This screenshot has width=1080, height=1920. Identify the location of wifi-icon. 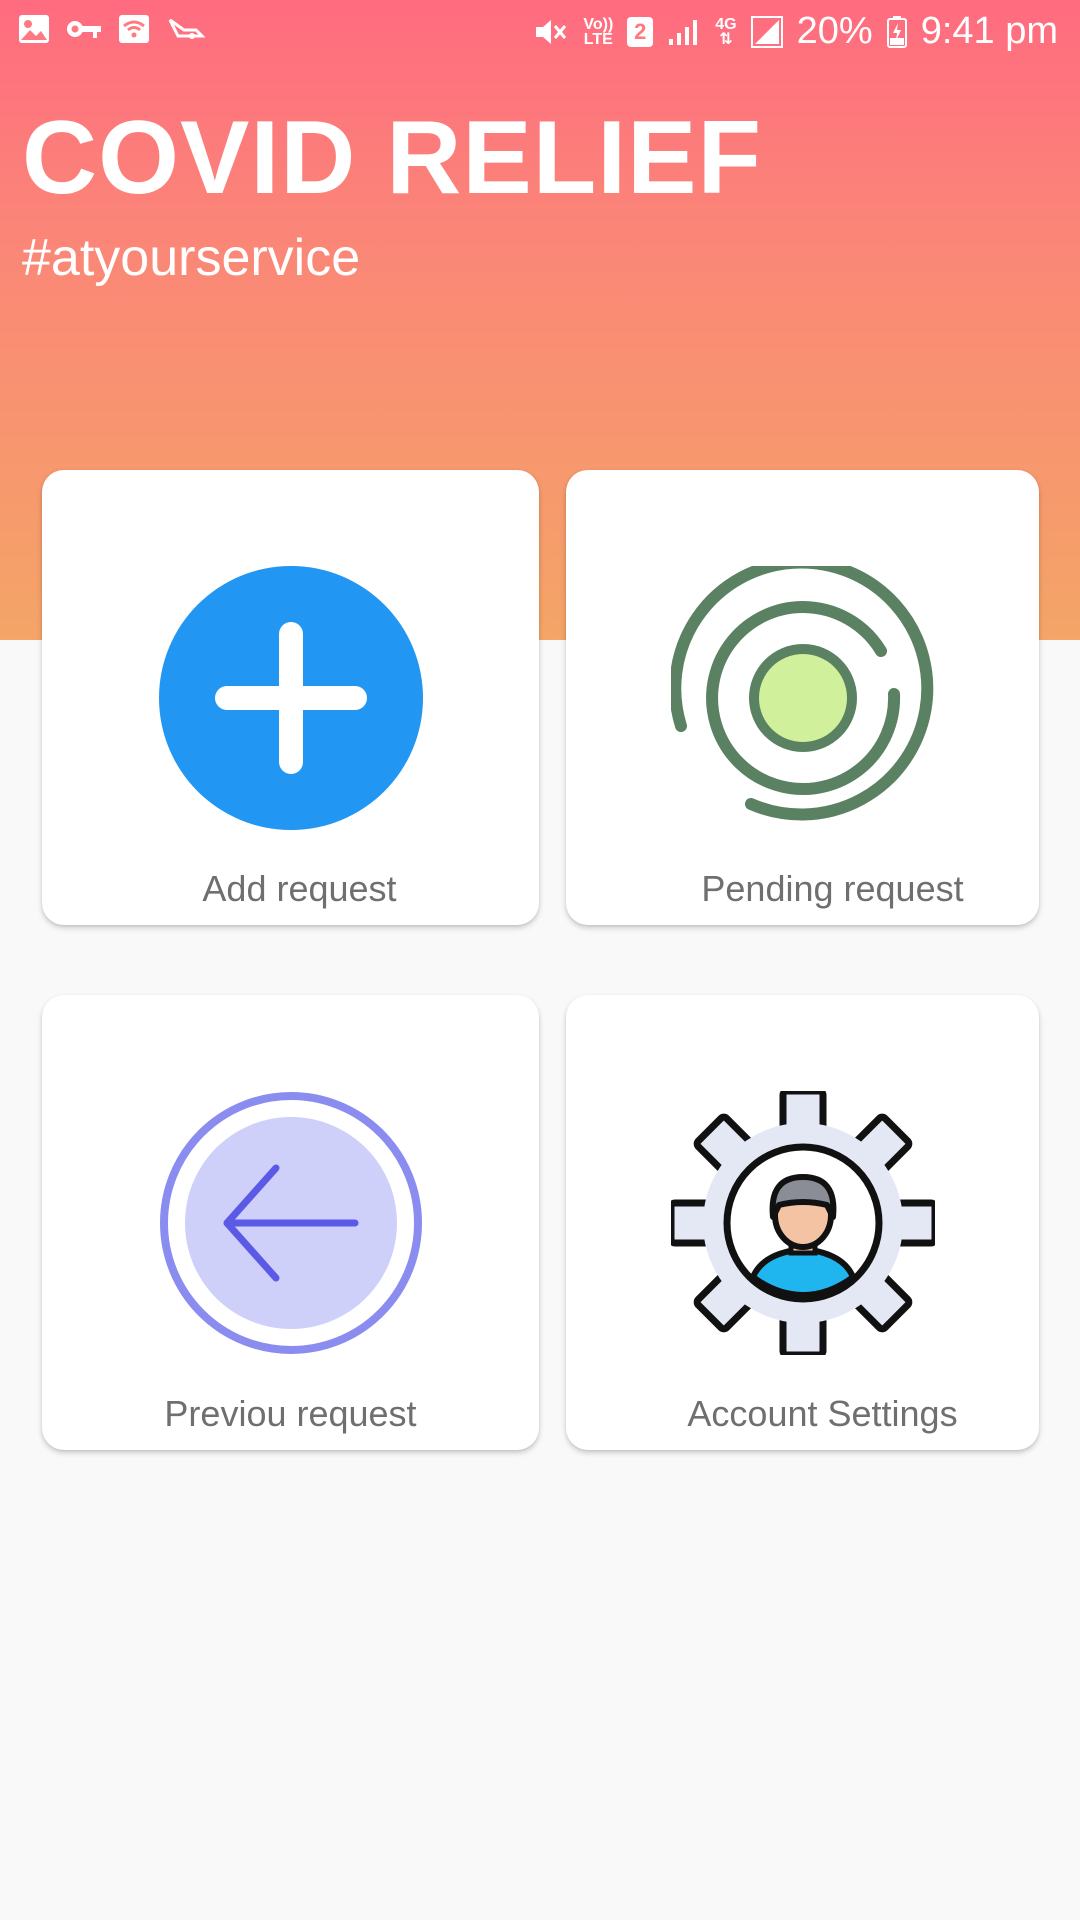
(134, 29).